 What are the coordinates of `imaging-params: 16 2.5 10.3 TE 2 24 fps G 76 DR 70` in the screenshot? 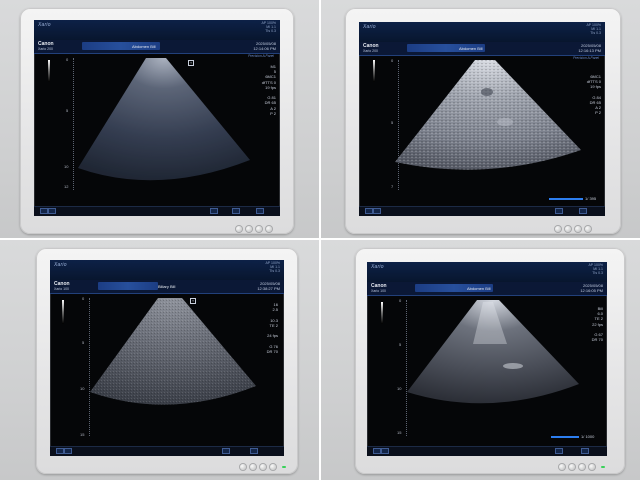 It's located at (272, 328).